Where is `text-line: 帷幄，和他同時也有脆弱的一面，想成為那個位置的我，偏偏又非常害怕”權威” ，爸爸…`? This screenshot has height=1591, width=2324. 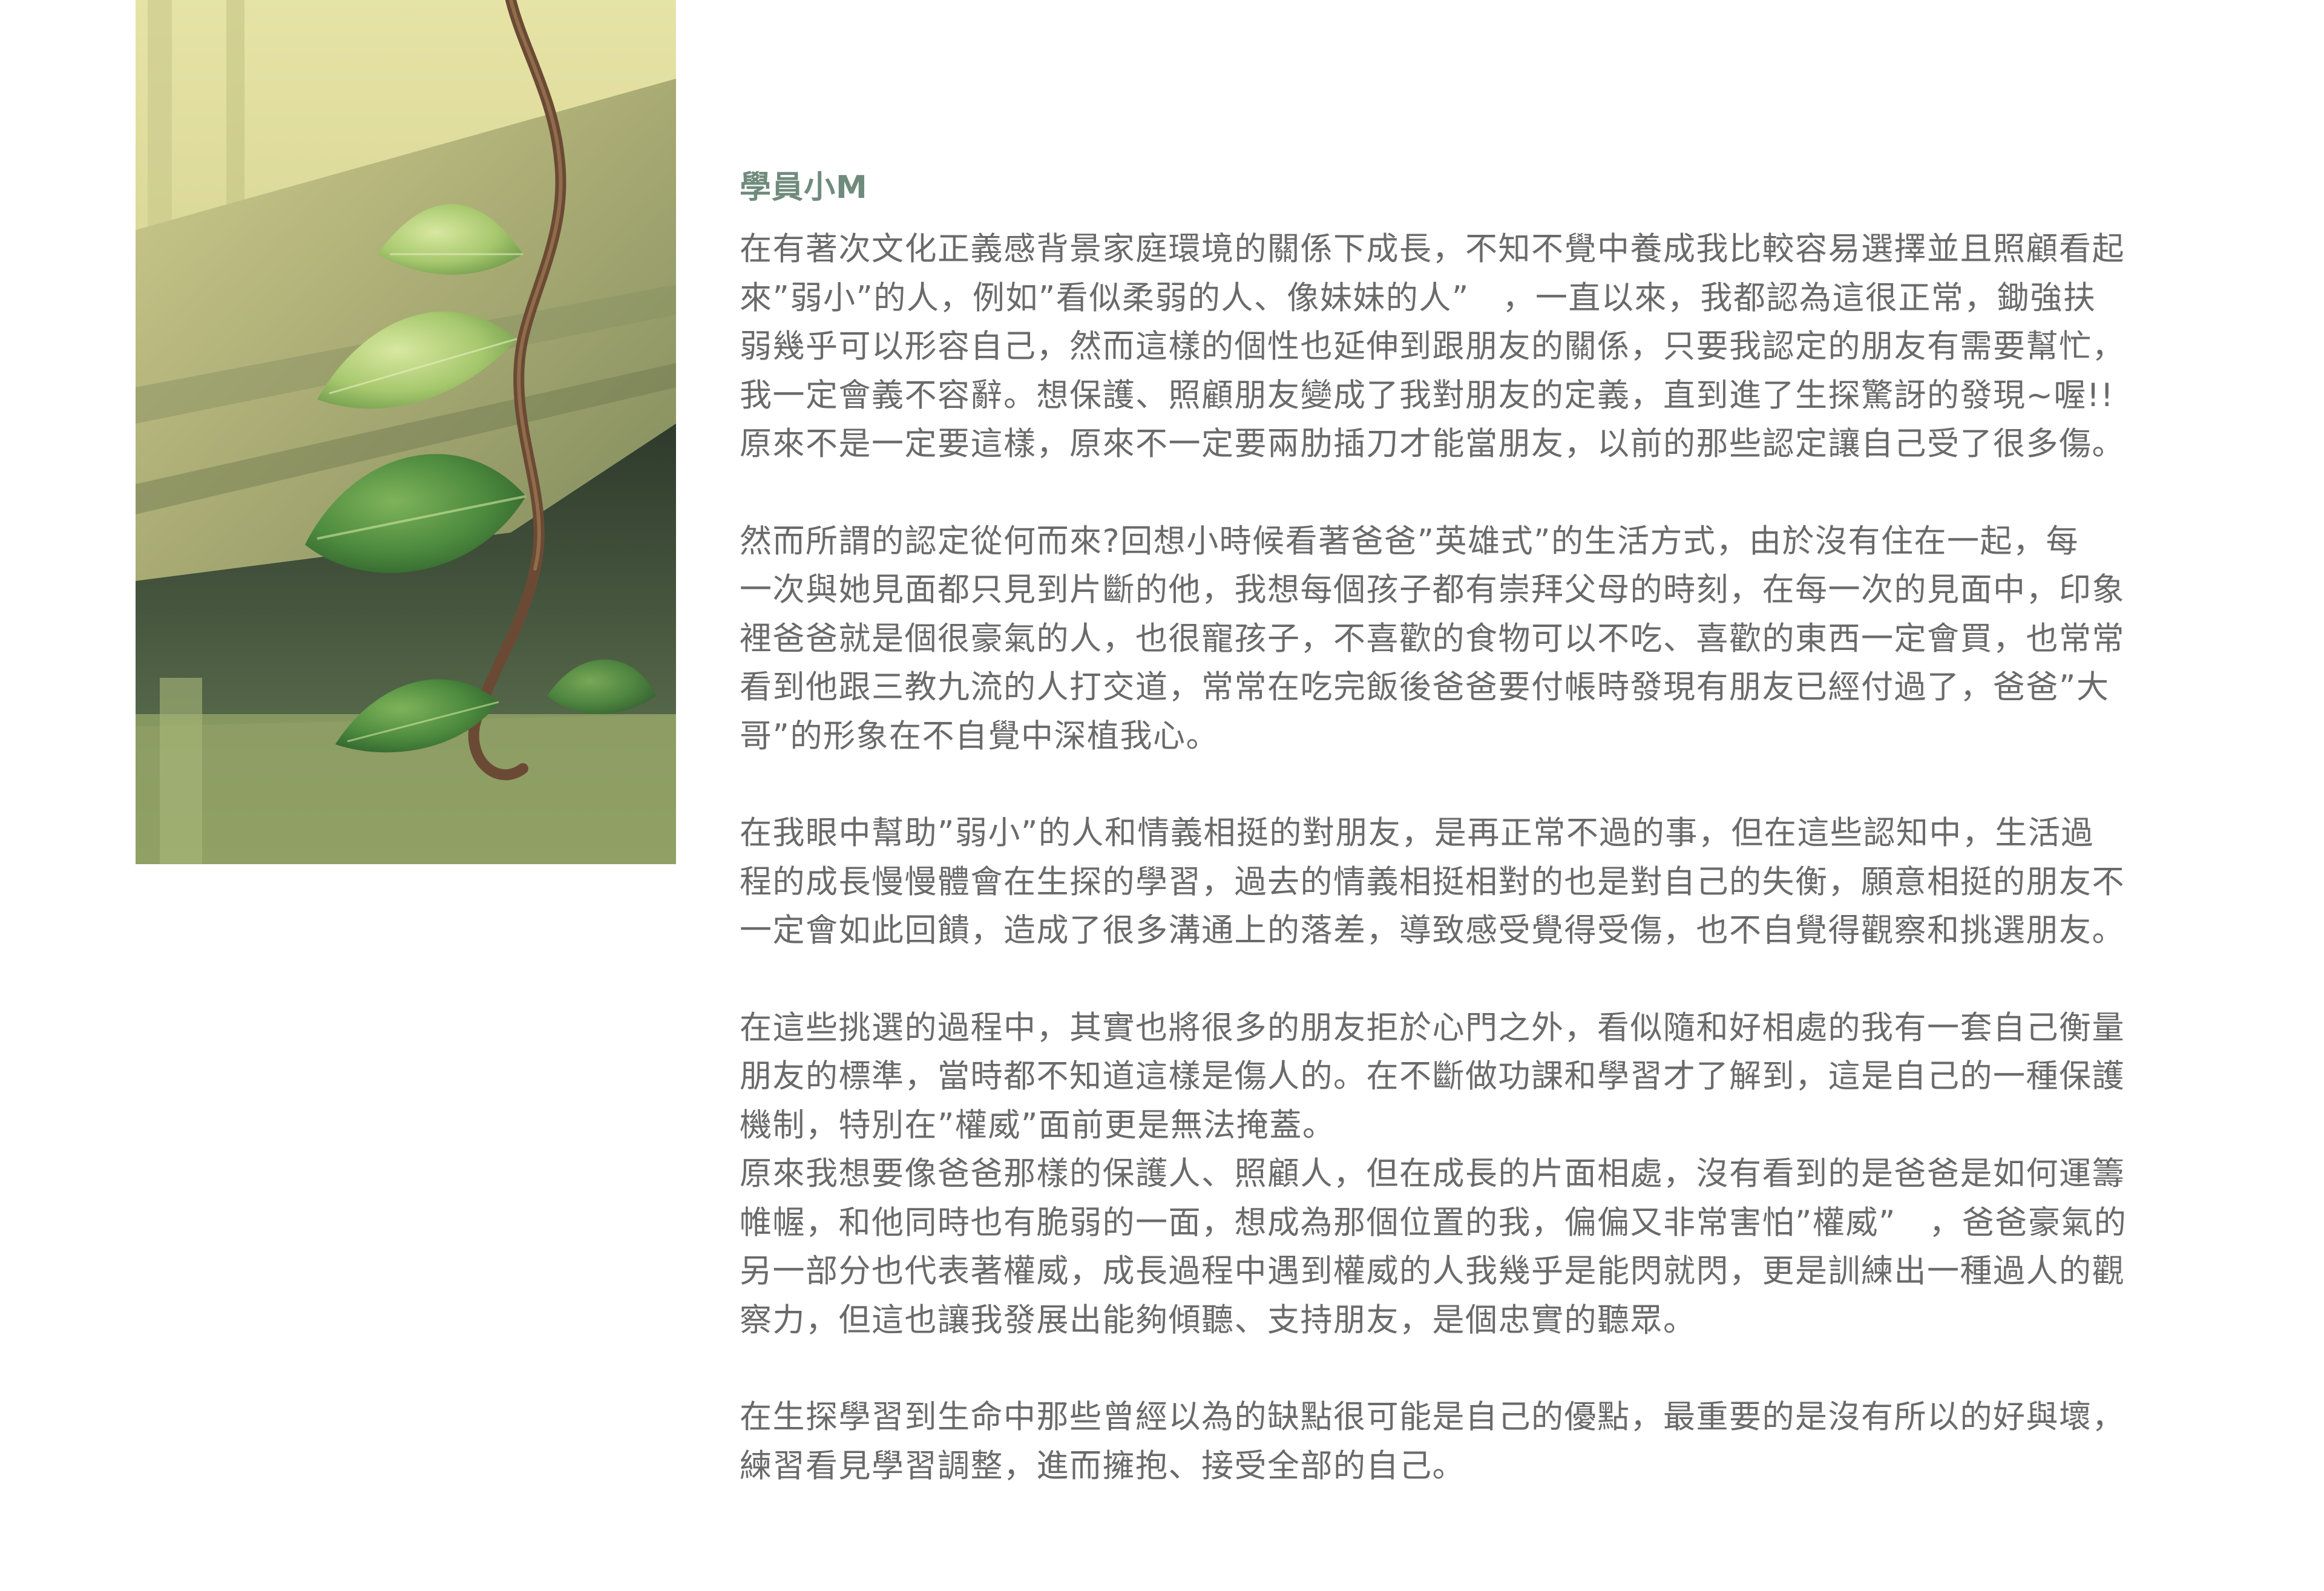
text-line: 帷幄，和他同時也有脆弱的一面，想成為那個位置的我，偏偏又非常害怕”權威” ，爸爸… is located at coordinates (1433, 1222).